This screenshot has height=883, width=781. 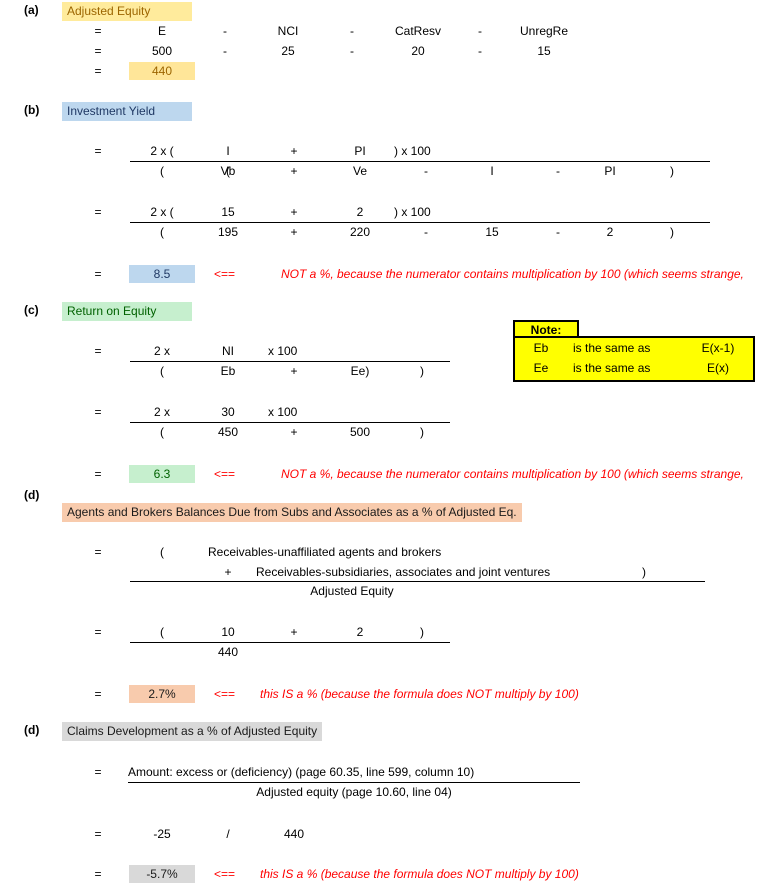 I want to click on section-d1-num-num-close: ), so click(x=422, y=632).